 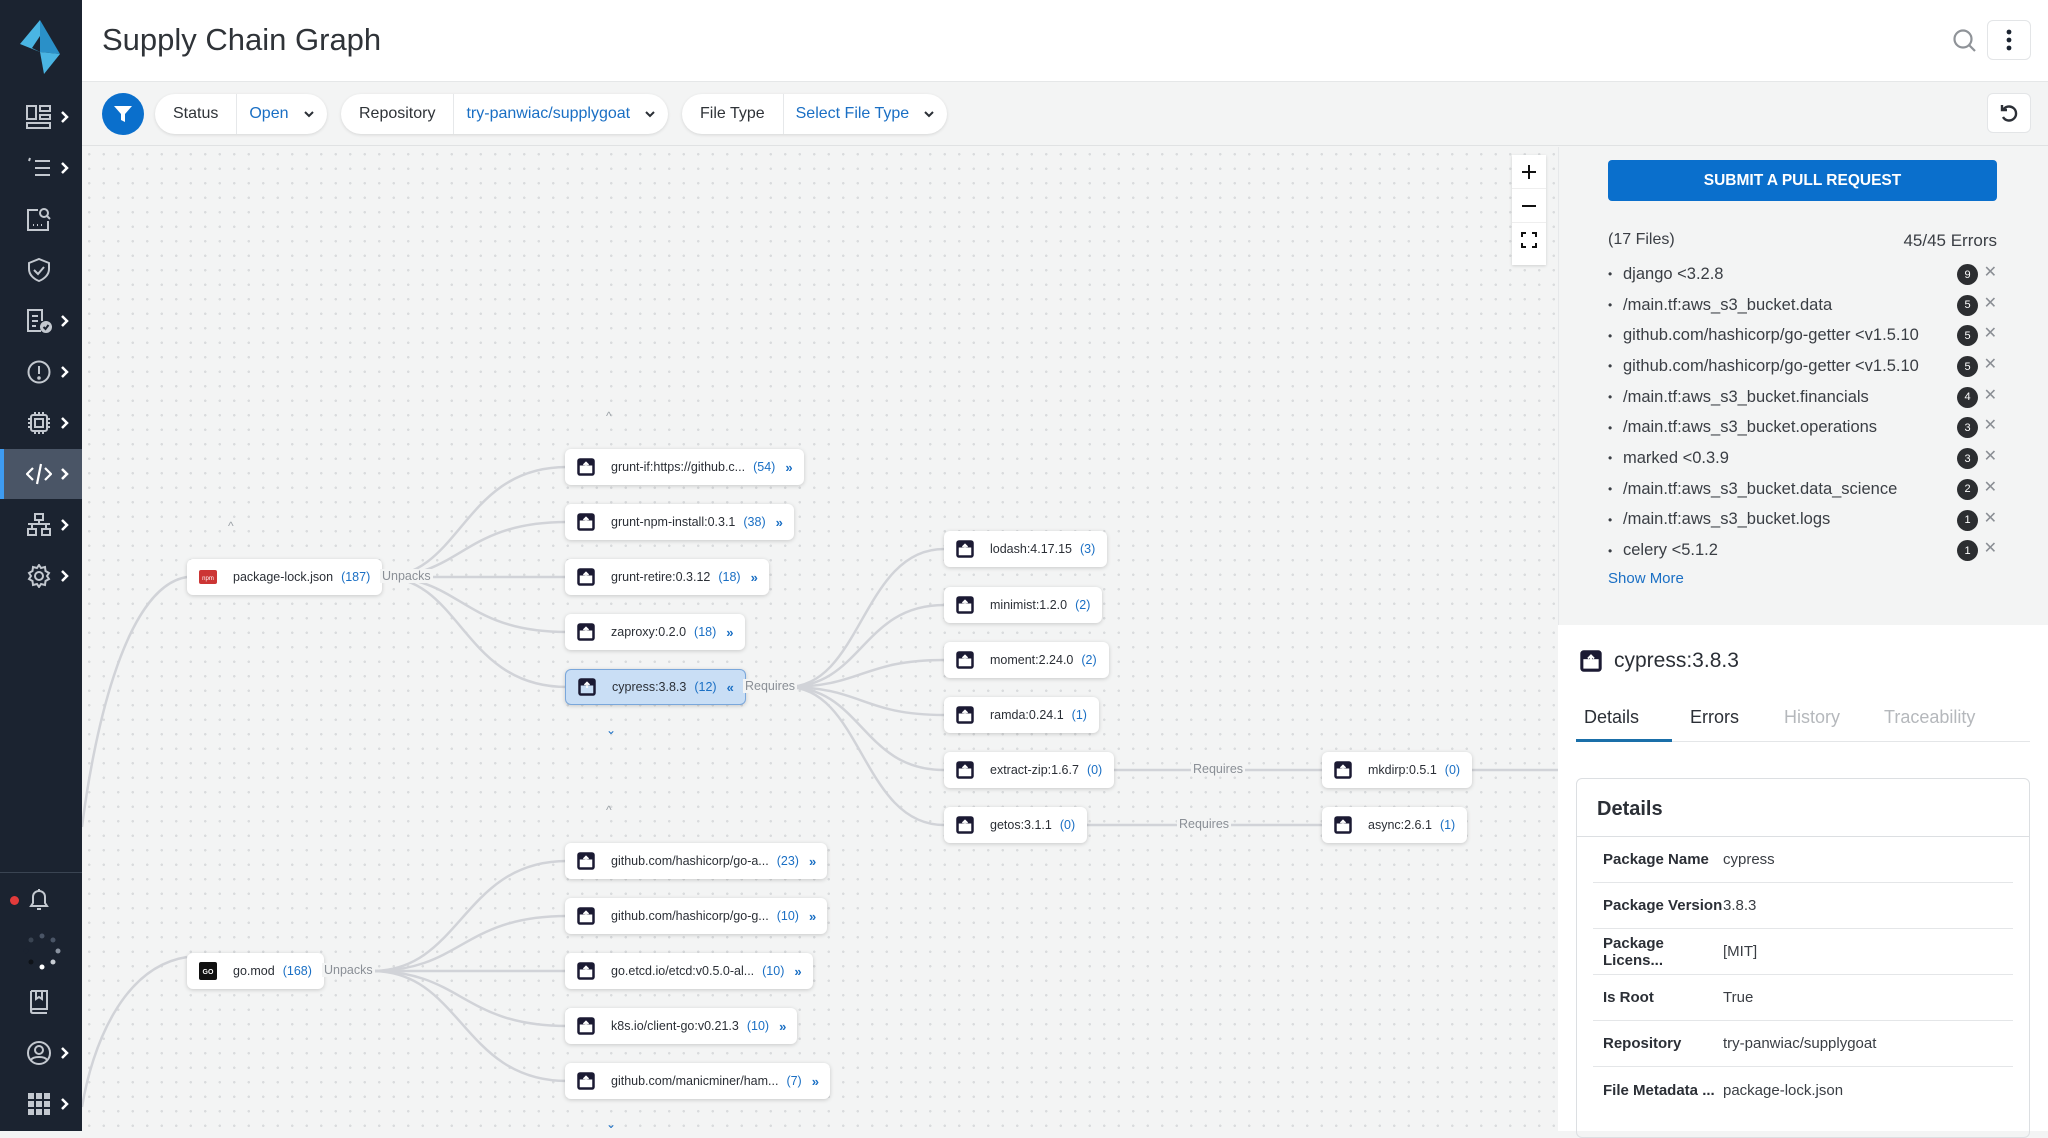 What do you see at coordinates (655, 687) in the screenshot?
I see `graph-node-selected: cypress:3.8.3 (12) «` at bounding box center [655, 687].